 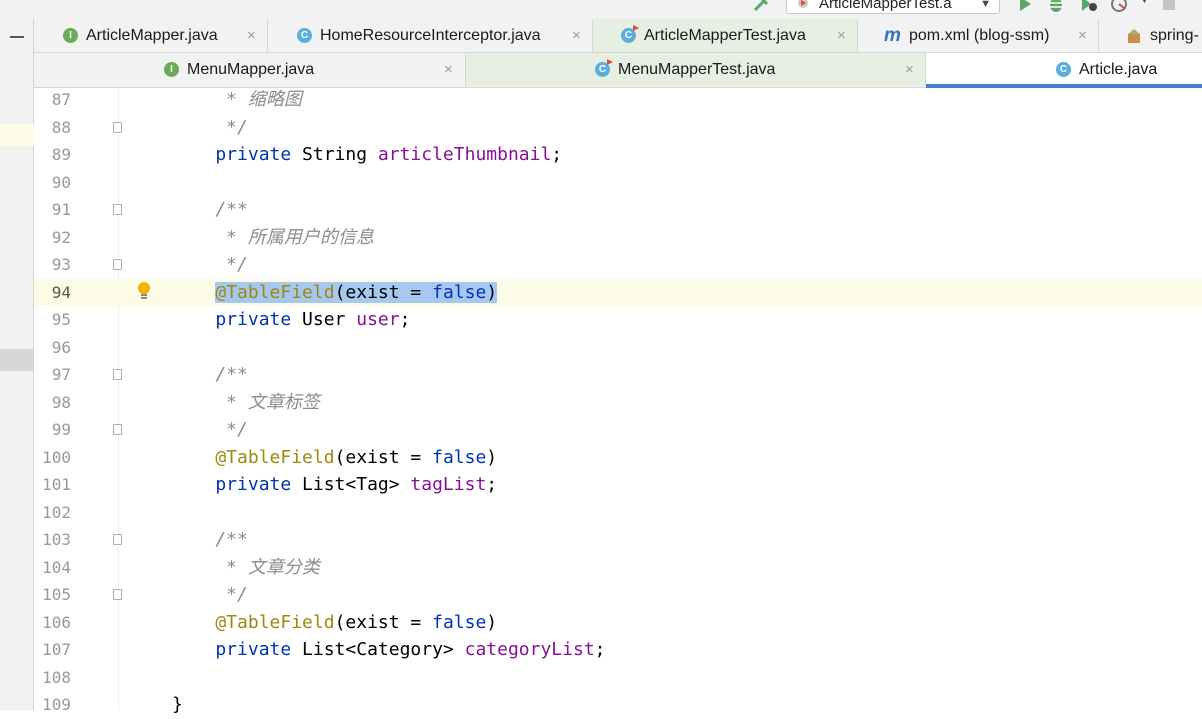 I want to click on code-text: }, so click(x=177, y=705).